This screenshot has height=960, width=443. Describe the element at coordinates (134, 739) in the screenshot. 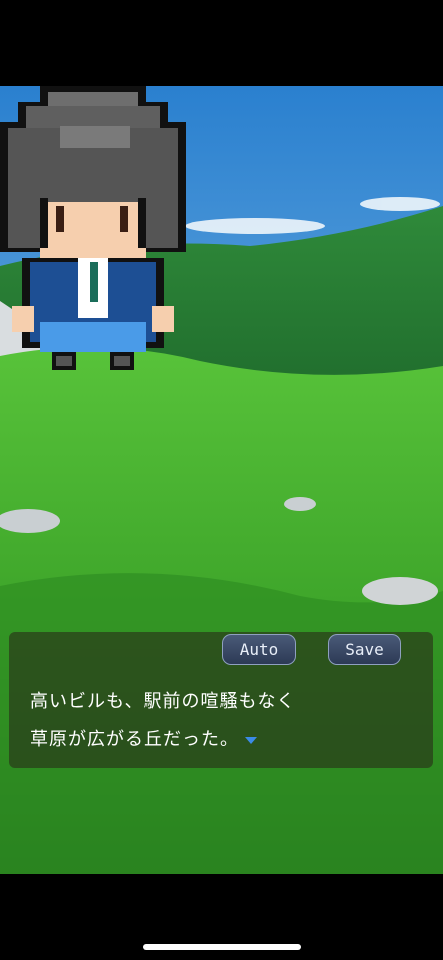

I see `dialog-line-2: 草原が広がる丘だった。` at that location.